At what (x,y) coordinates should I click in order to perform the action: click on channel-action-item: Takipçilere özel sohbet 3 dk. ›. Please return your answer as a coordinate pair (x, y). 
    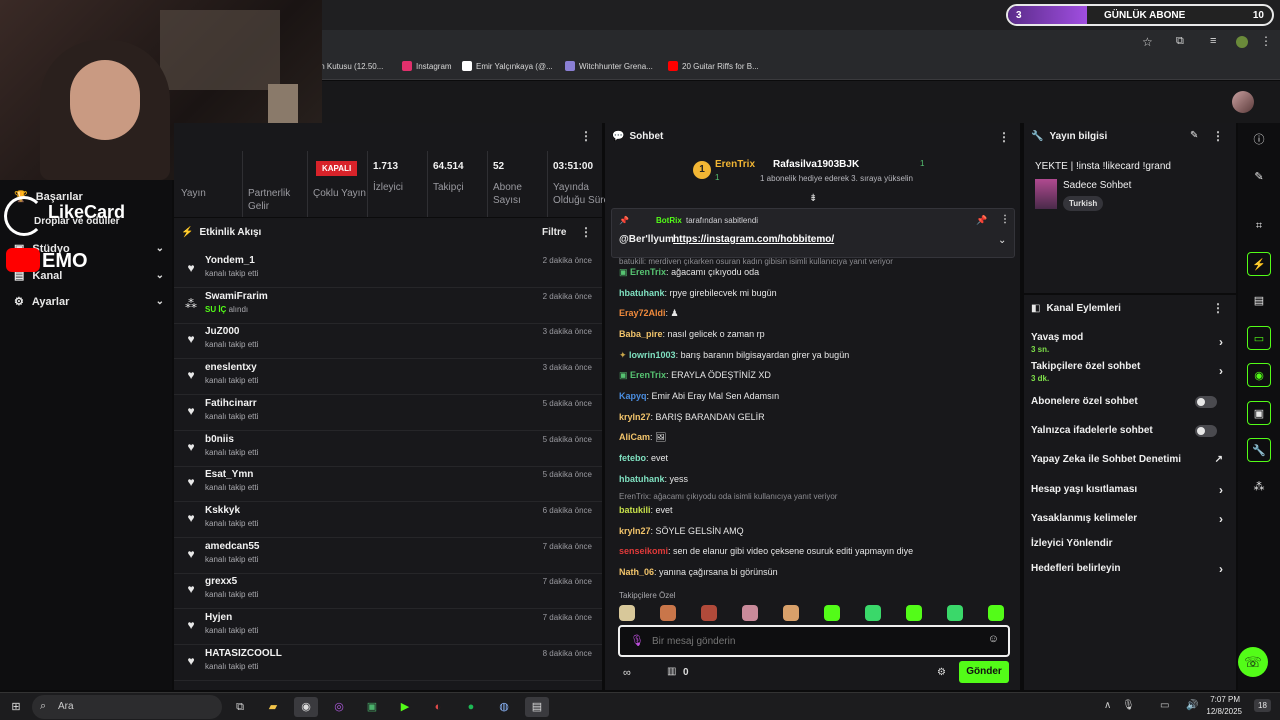
    Looking at the image, I should click on (1130, 372).